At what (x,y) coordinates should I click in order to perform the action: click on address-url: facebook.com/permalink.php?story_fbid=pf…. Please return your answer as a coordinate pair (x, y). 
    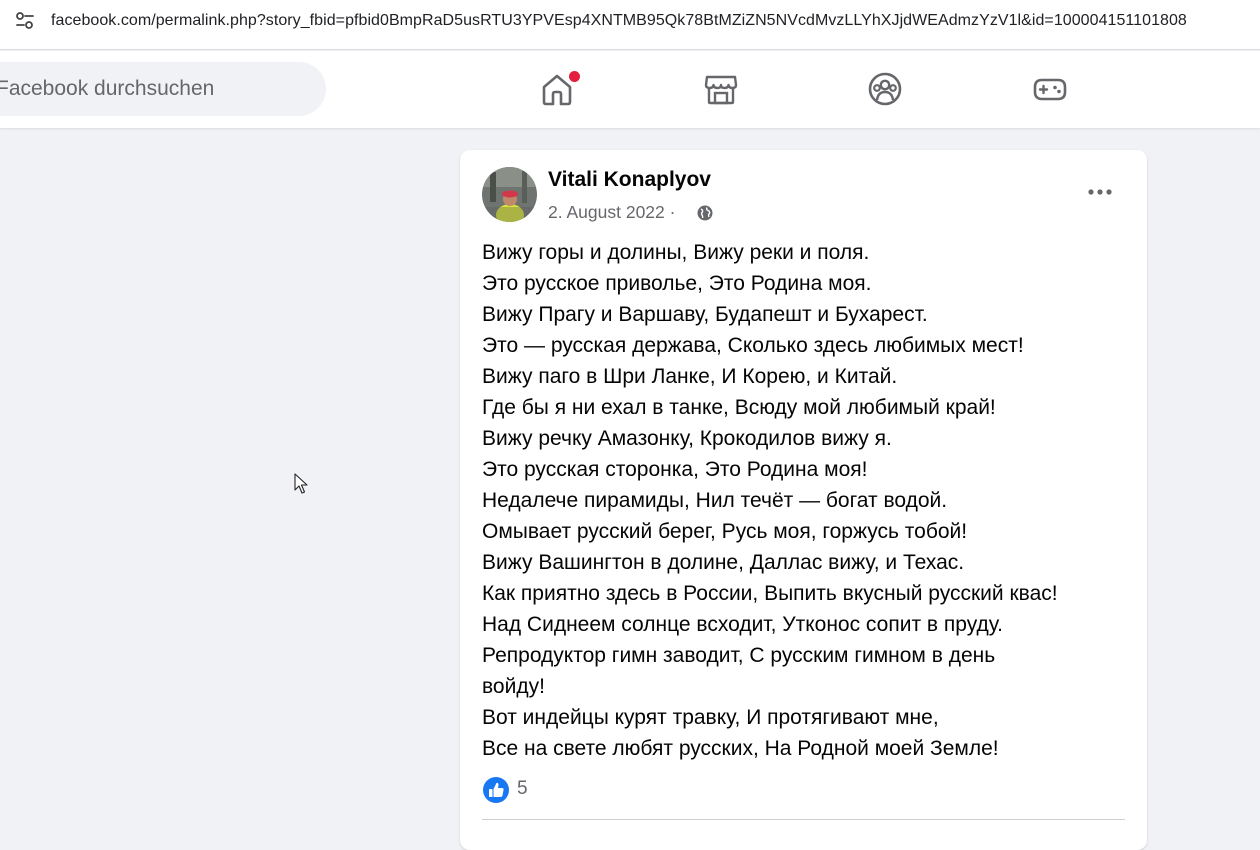
    Looking at the image, I should click on (619, 21).